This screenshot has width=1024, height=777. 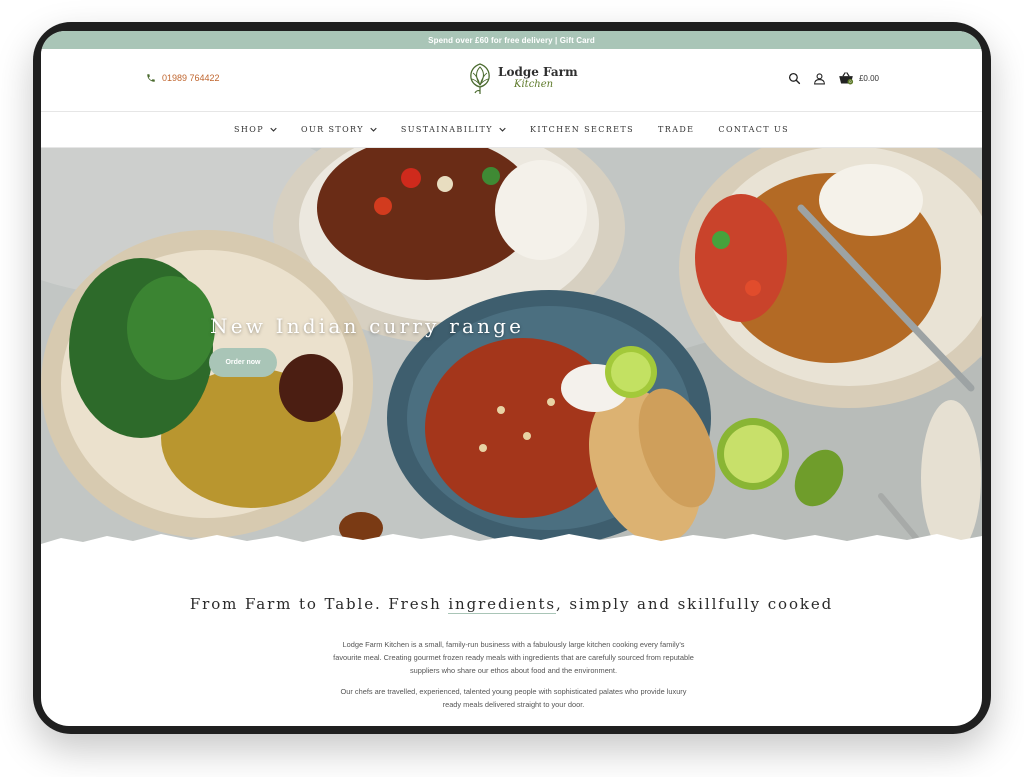 I want to click on nav-item-trade: TRADE, so click(x=676, y=129).